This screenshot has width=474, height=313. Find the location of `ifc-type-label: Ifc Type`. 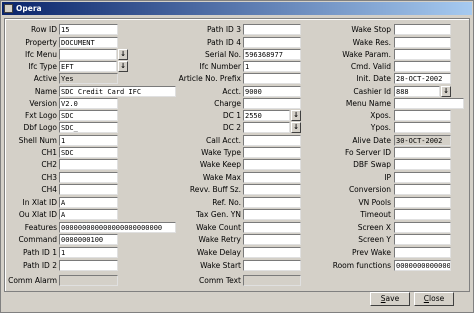

ifc-type-label: Ifc Type is located at coordinates (42, 66).